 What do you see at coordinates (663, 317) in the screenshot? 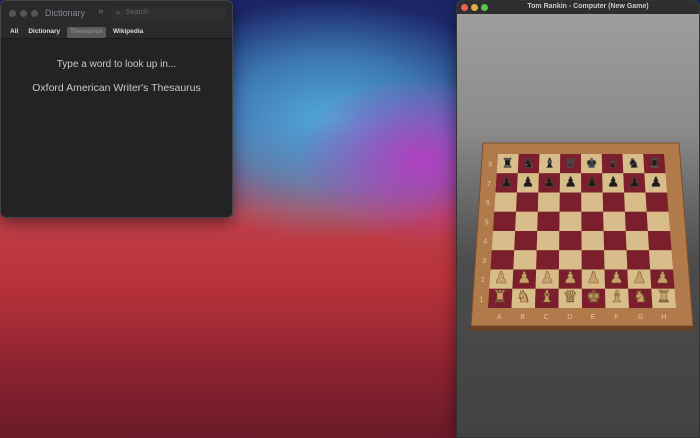
I see `file-label: H` at bounding box center [663, 317].